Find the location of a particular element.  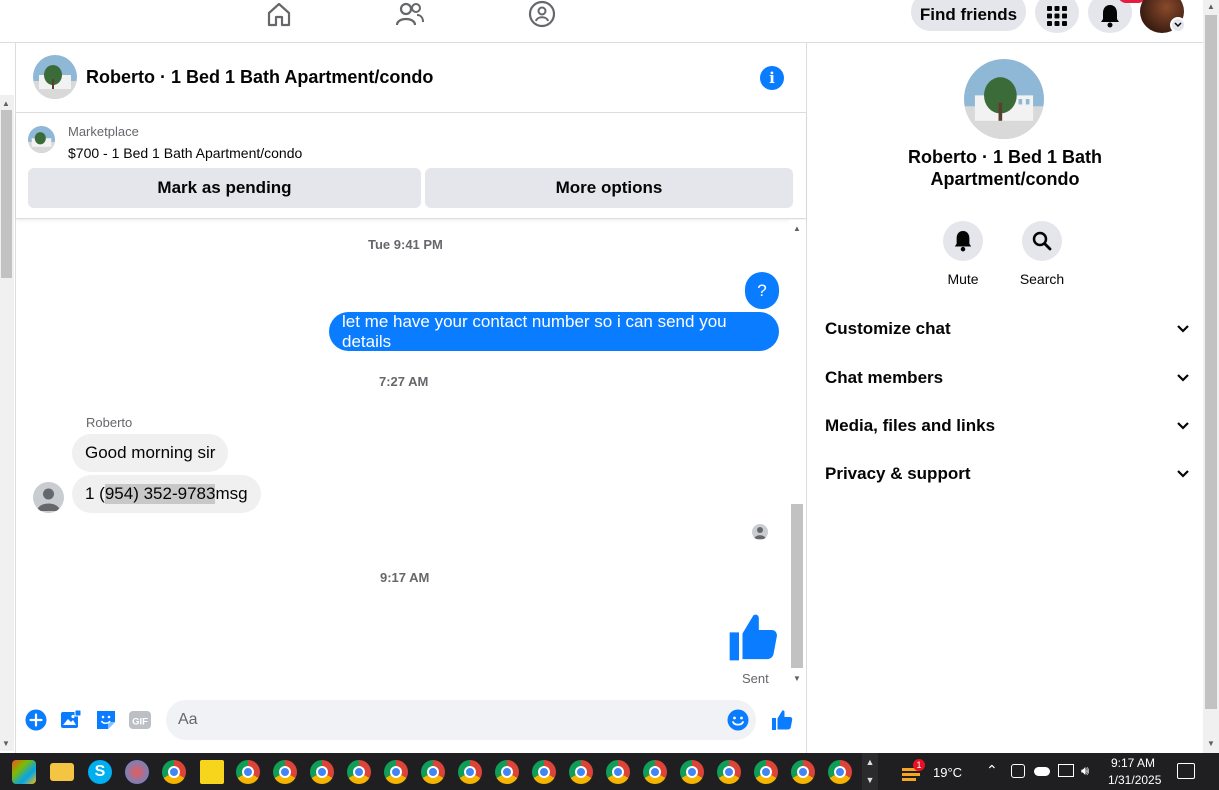

windows-taskbar: S ▲ ▼ 1 19°C ⌃ 🔊︎ 9:17 AM 1/31/2025 is located at coordinates (609, 771).